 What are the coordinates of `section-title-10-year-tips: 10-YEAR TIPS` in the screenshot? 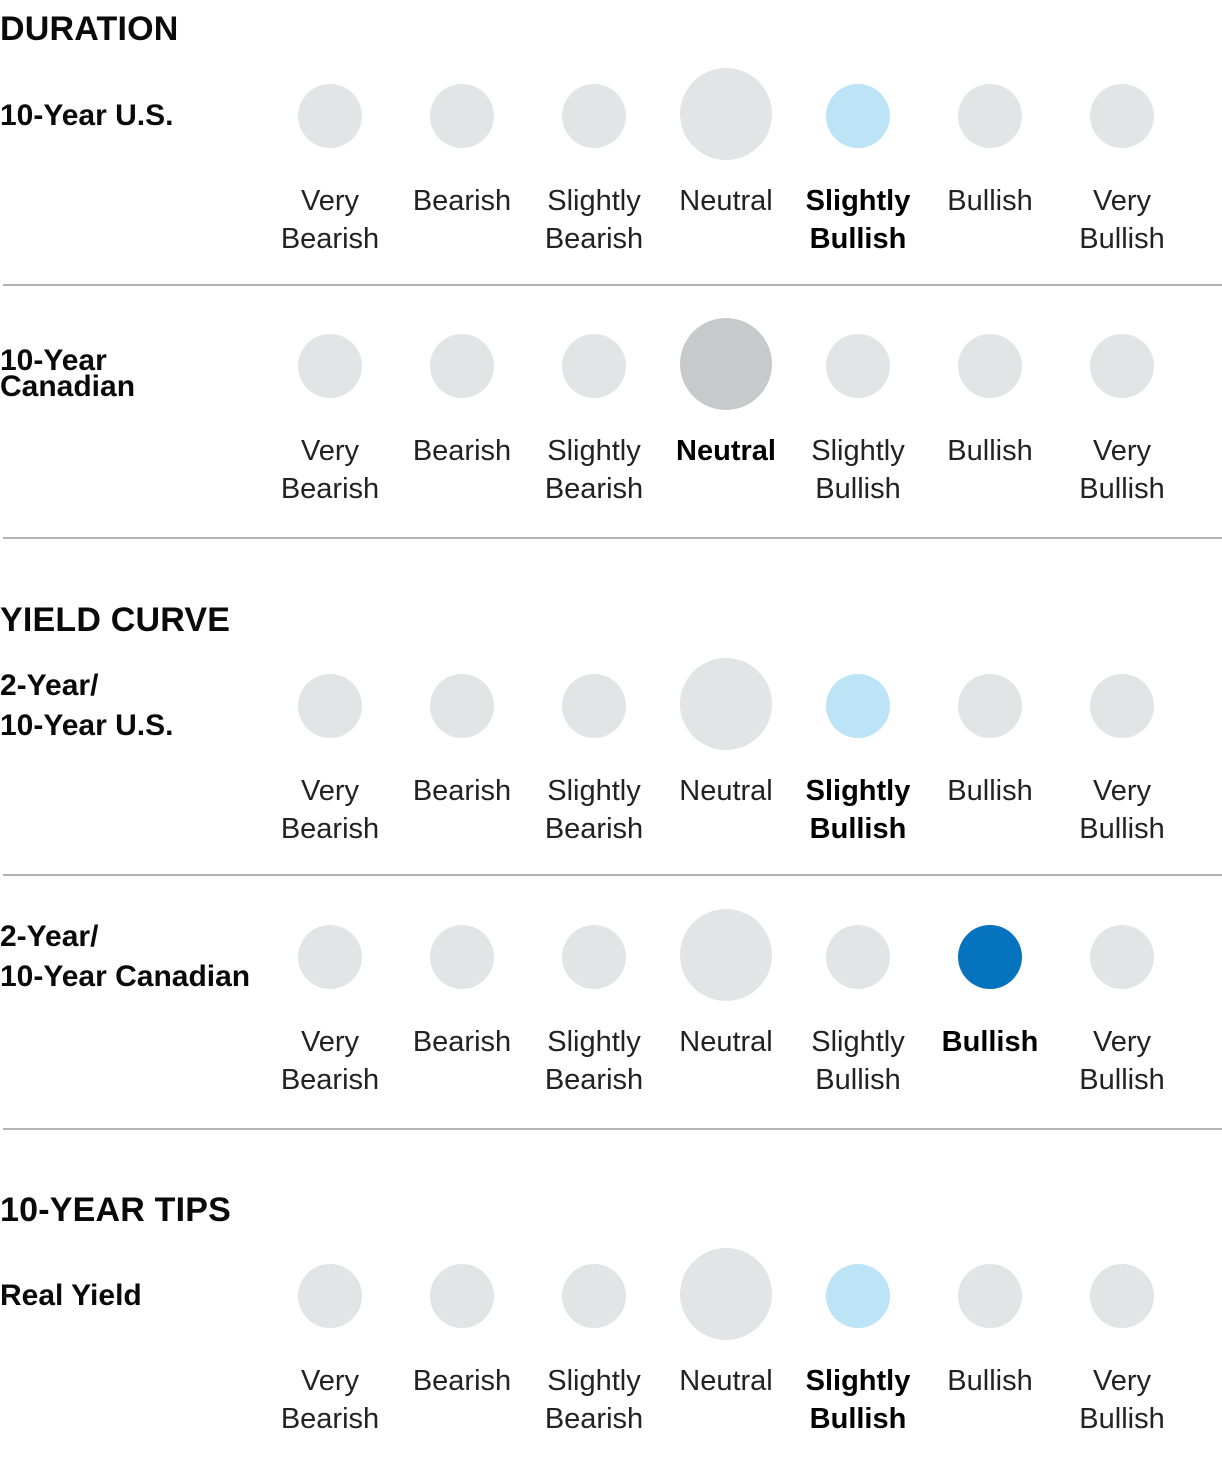 It's located at (116, 1210).